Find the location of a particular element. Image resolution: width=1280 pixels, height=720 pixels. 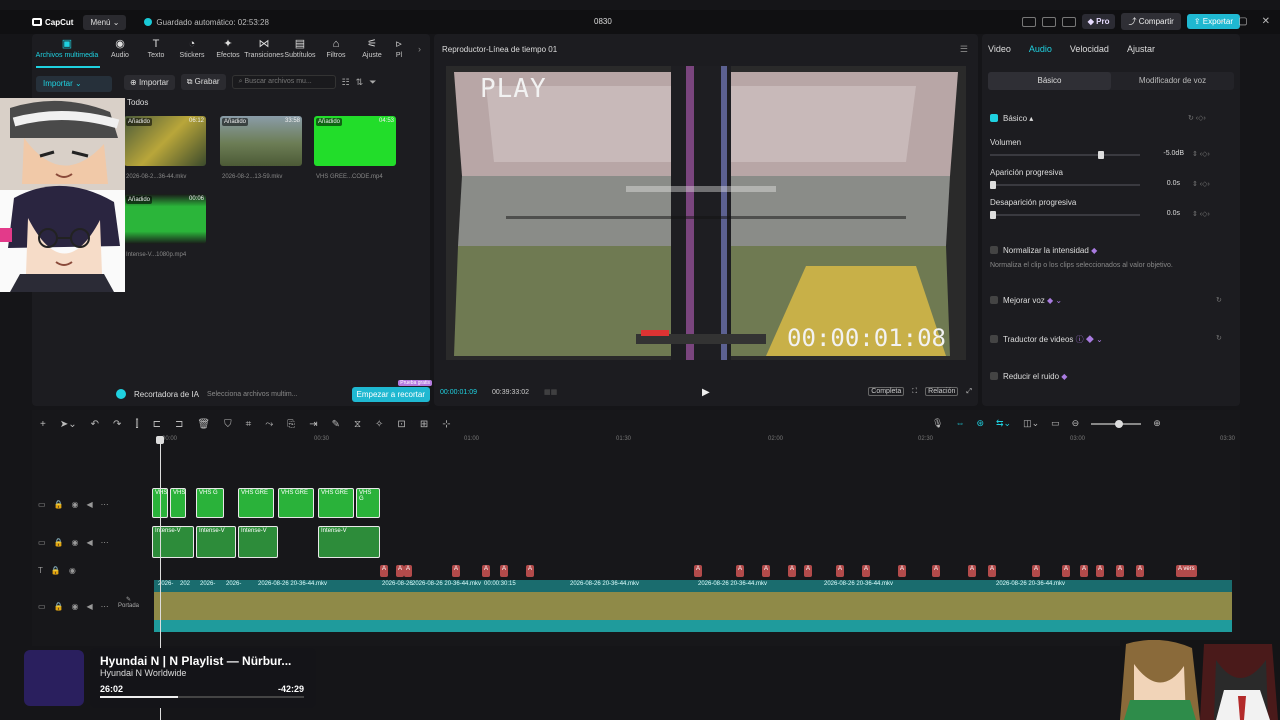

zoom-slider is located at coordinates (1116, 424).